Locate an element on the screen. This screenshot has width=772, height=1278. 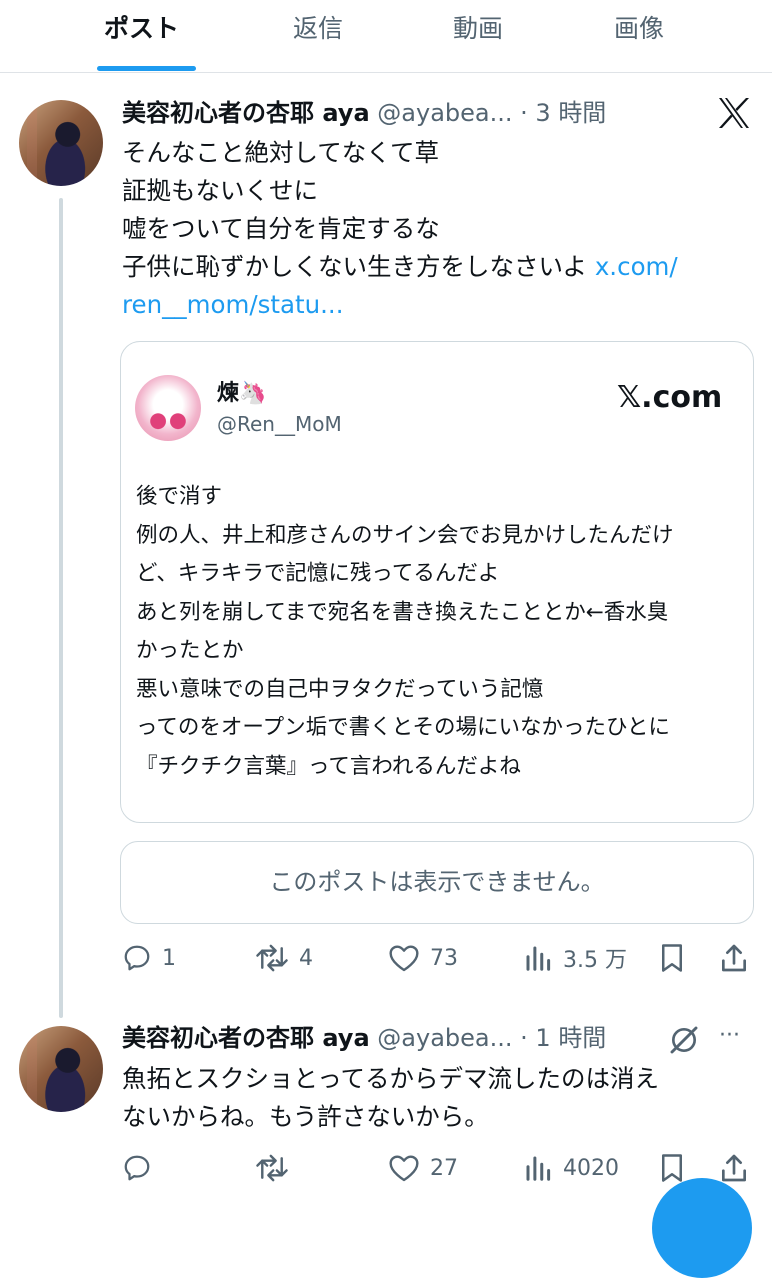
quoted-line: あと列を崩してまで宛名を書き換えたこととか←香水臭 is located at coordinates (402, 612).